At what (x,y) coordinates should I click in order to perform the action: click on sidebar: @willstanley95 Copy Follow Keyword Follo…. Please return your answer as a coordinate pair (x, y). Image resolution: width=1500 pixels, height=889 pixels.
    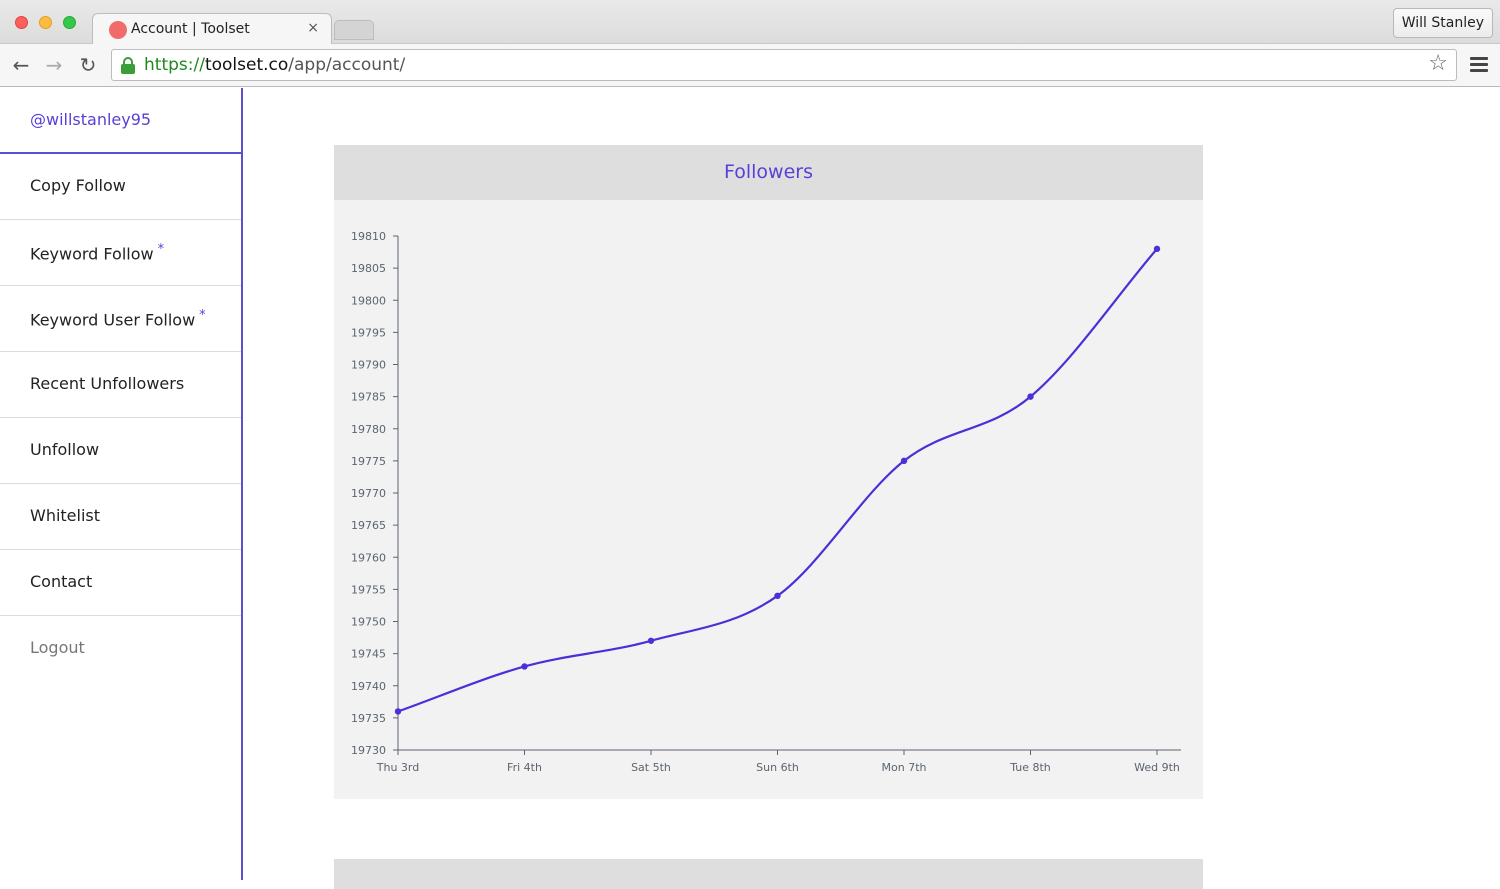
    Looking at the image, I should click on (121, 484).